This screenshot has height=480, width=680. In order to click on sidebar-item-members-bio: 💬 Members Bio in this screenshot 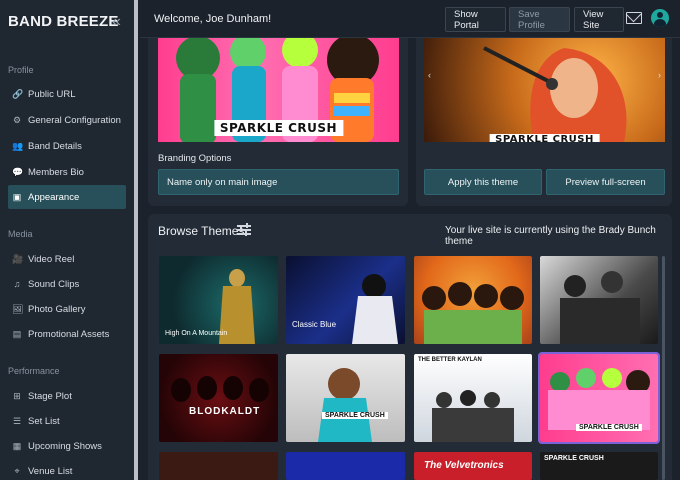, I will do `click(67, 172)`.